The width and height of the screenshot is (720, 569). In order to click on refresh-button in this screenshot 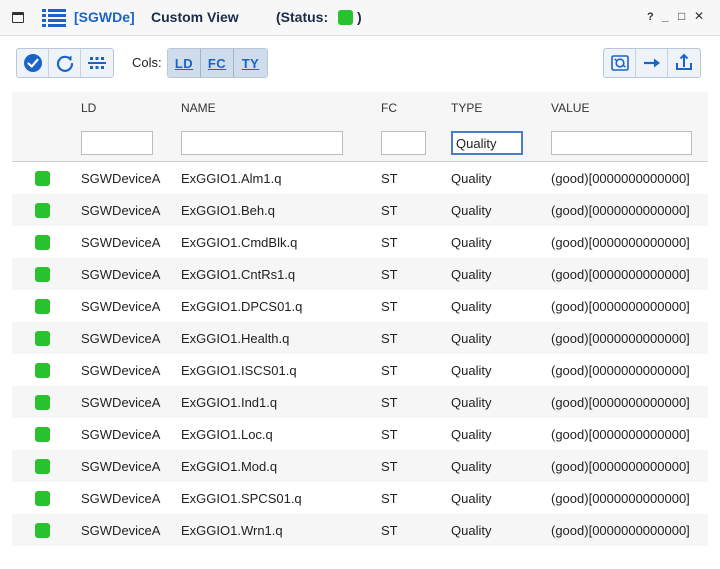, I will do `click(65, 63)`.